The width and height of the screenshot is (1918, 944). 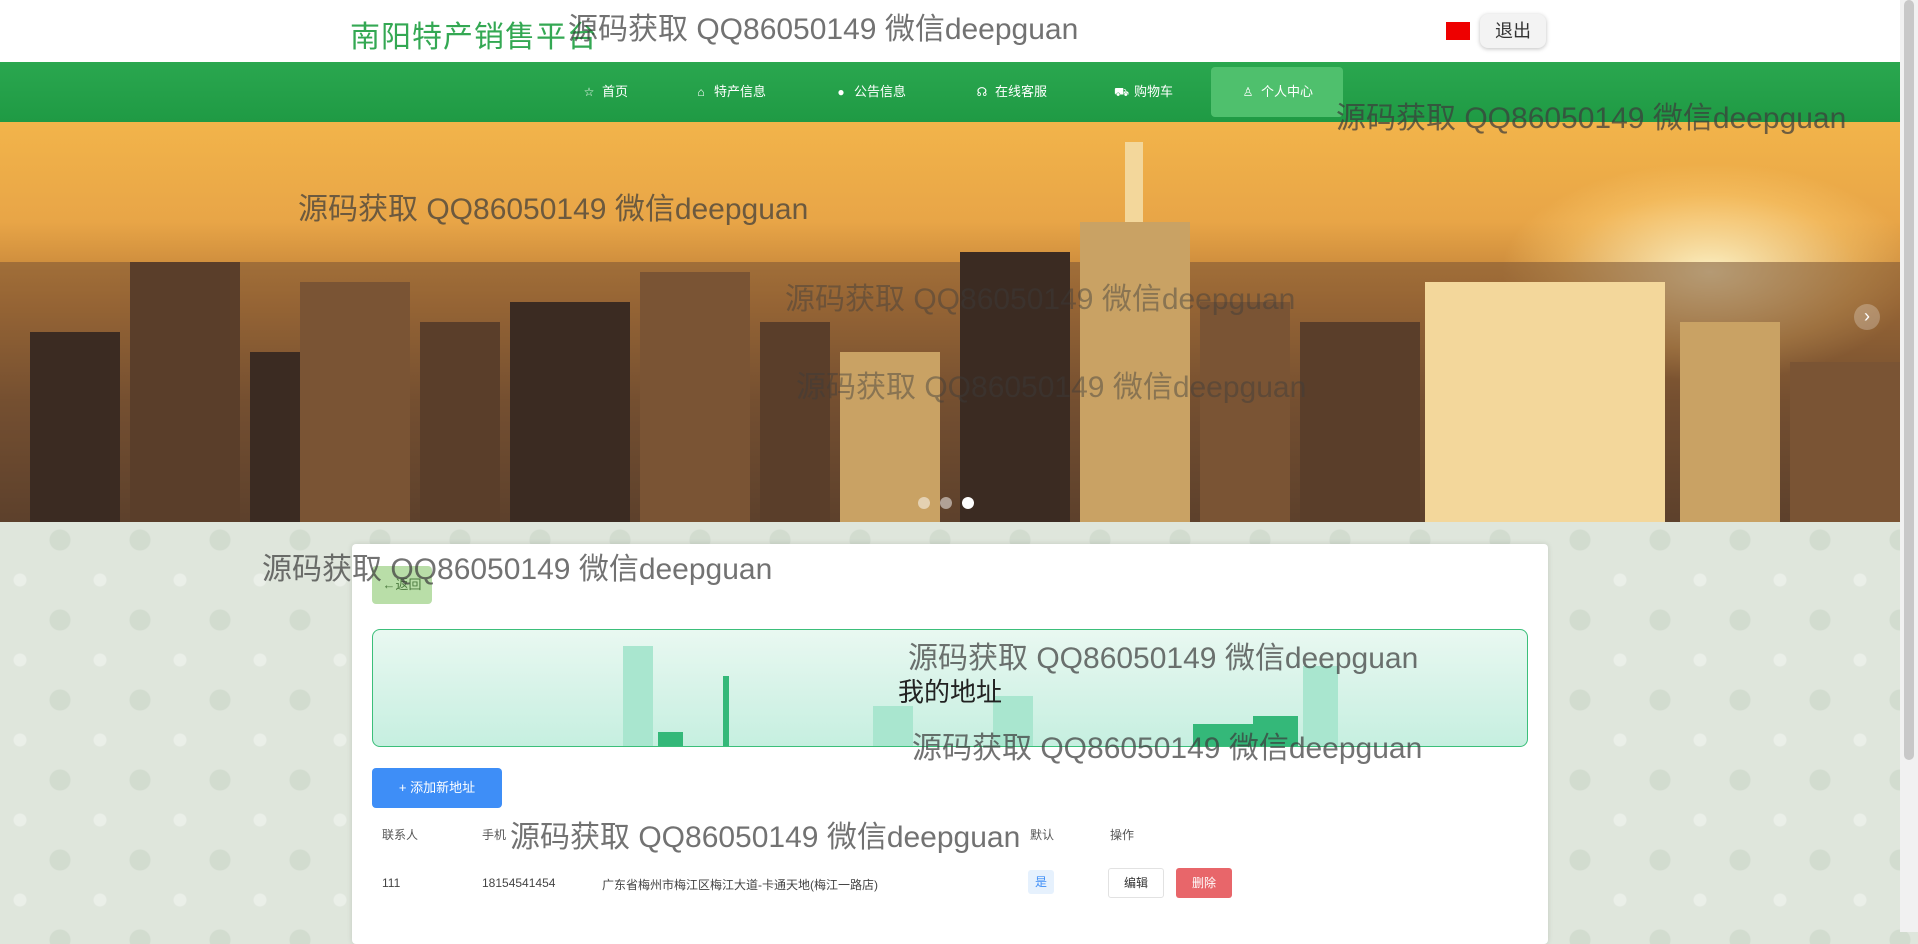 I want to click on nav-item-specialties: ⌂ 特产信息, so click(x=730, y=92).